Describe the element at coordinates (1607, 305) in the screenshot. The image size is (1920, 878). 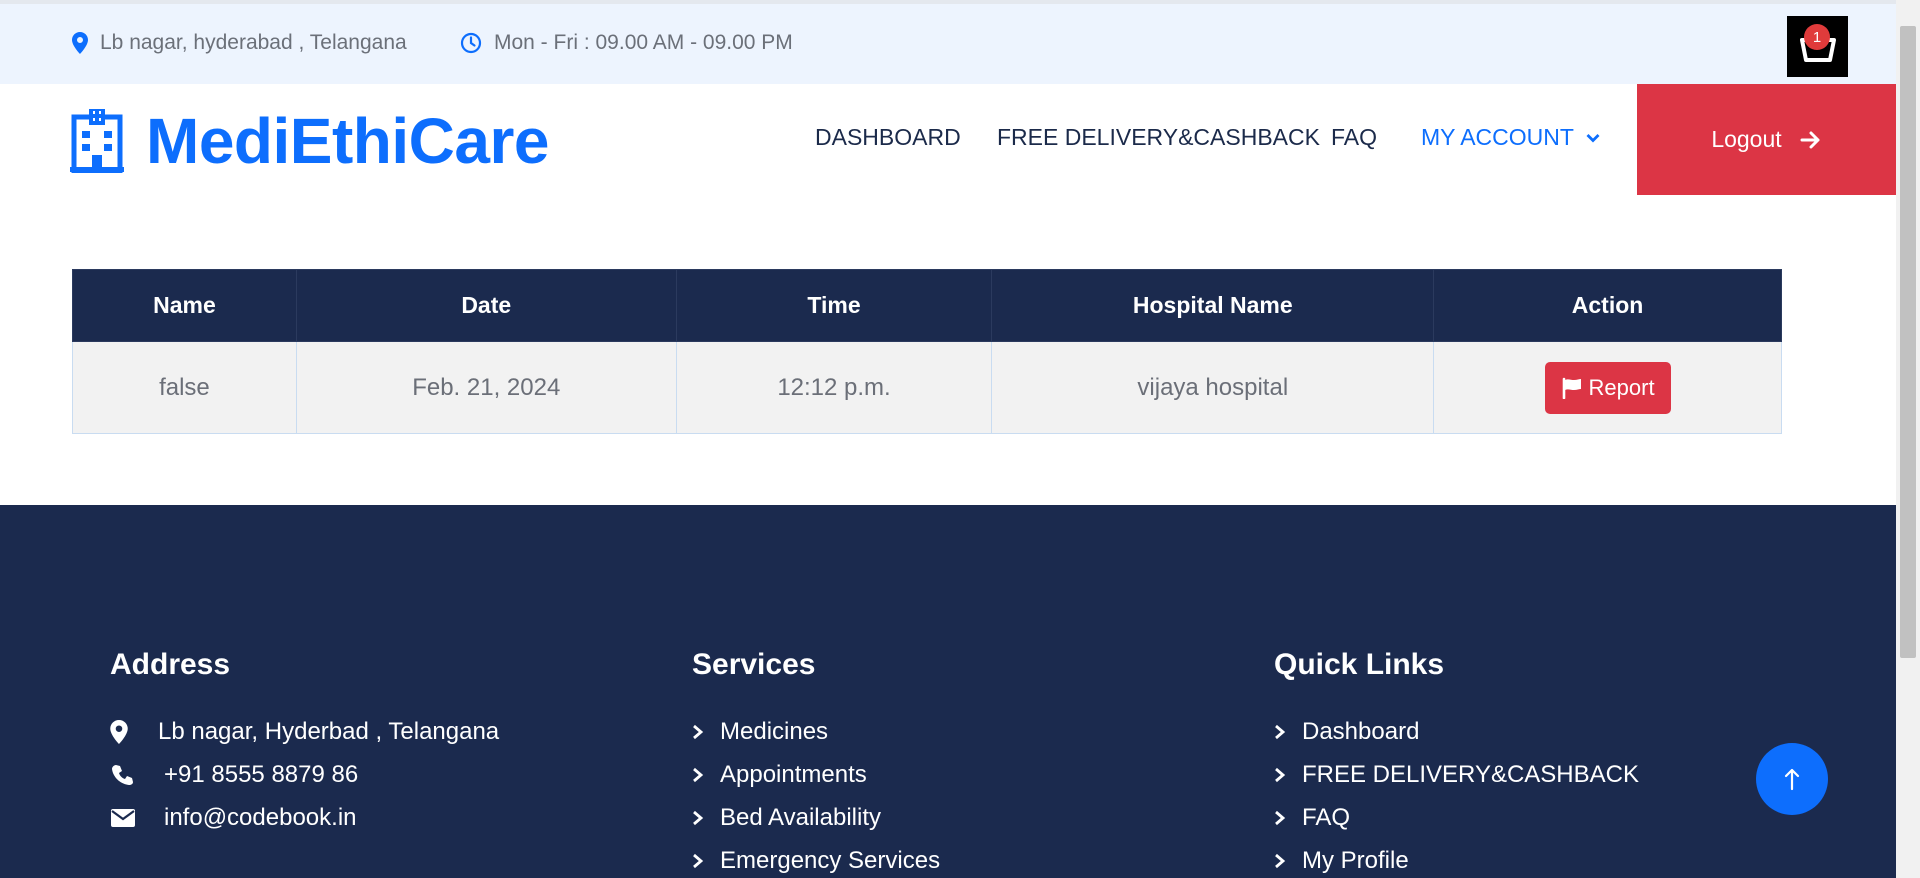
I see `column-header-action: Action` at that location.